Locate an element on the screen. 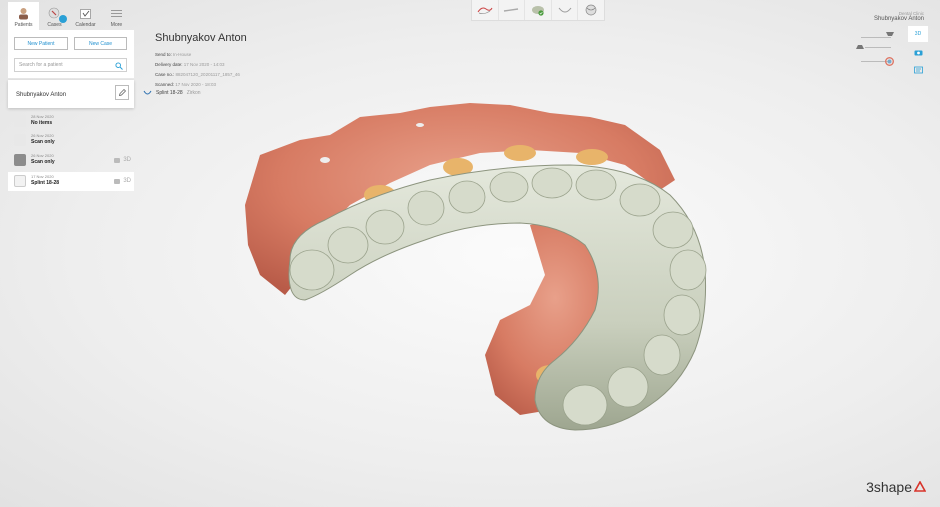  brand-triangle-icon is located at coordinates (920, 486).